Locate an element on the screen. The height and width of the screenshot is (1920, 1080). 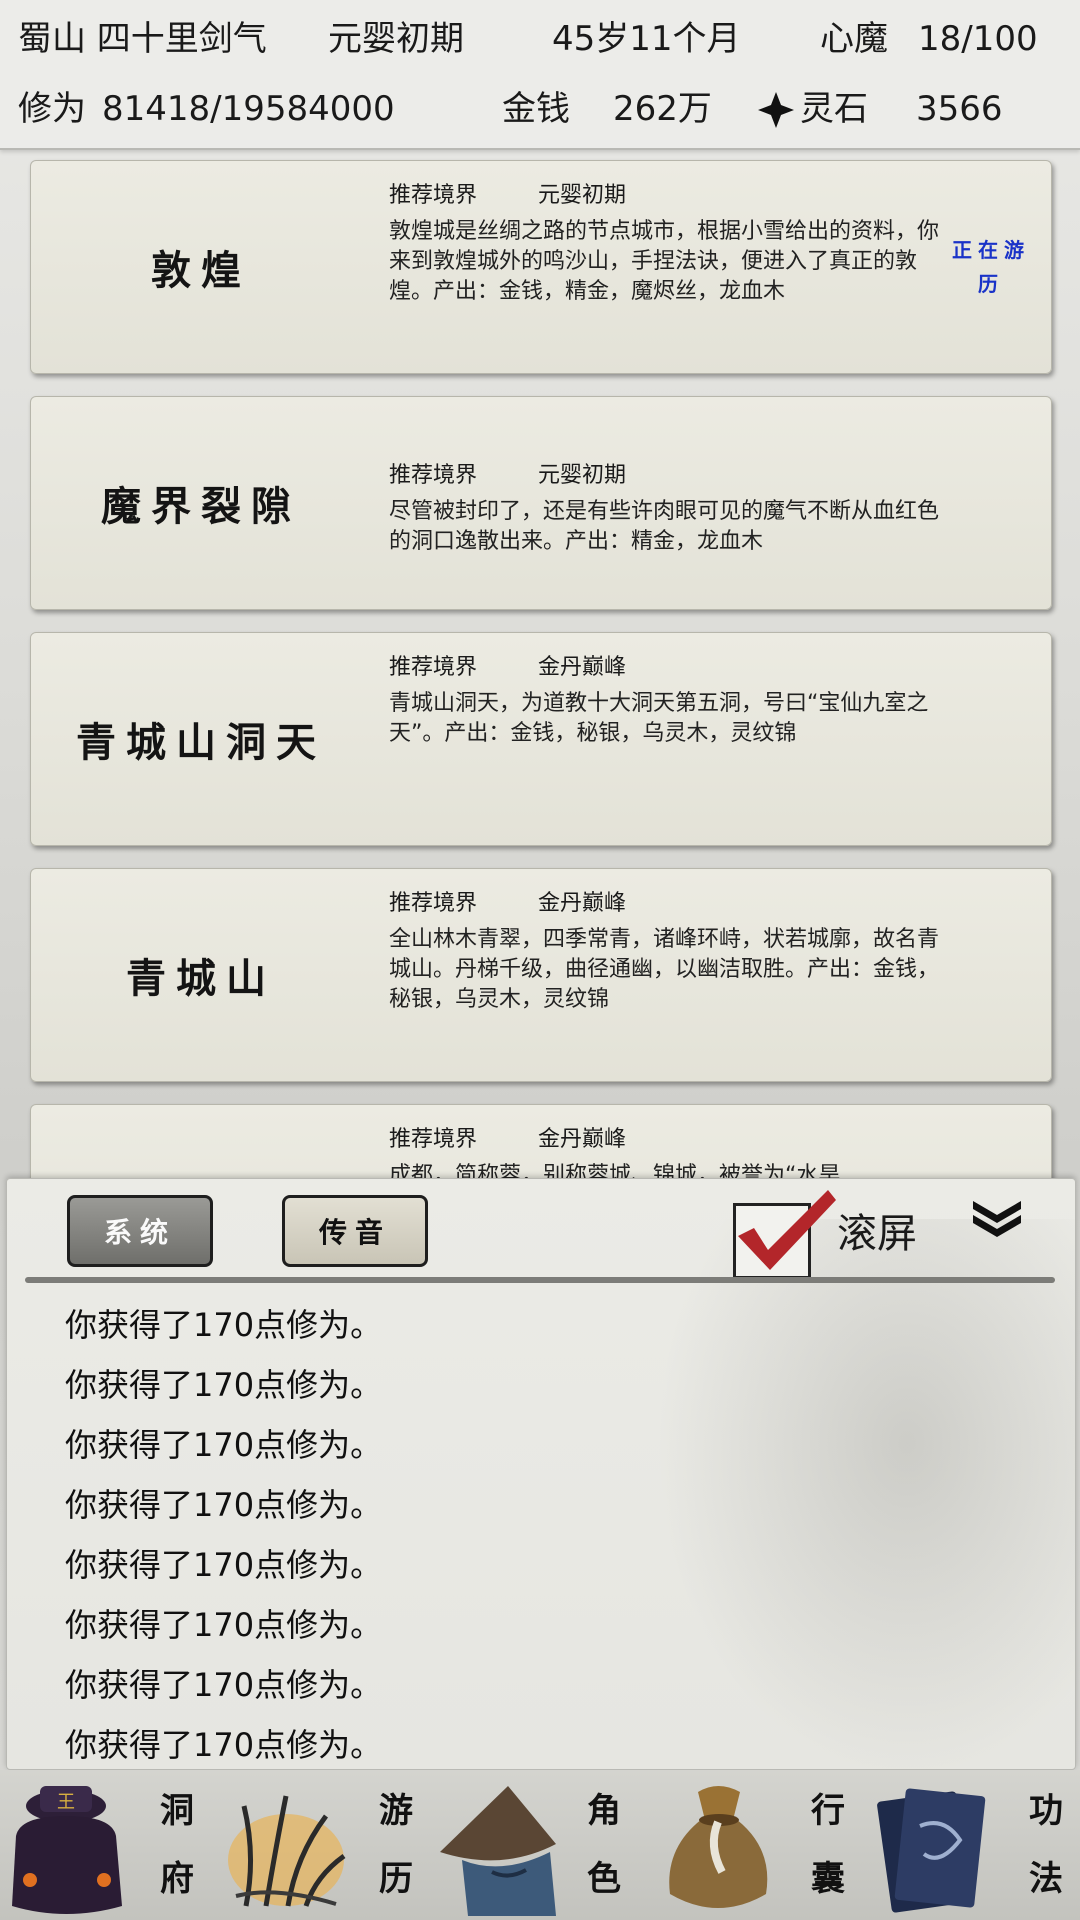
pot-icon: 王 is located at coordinates (67, 1850).